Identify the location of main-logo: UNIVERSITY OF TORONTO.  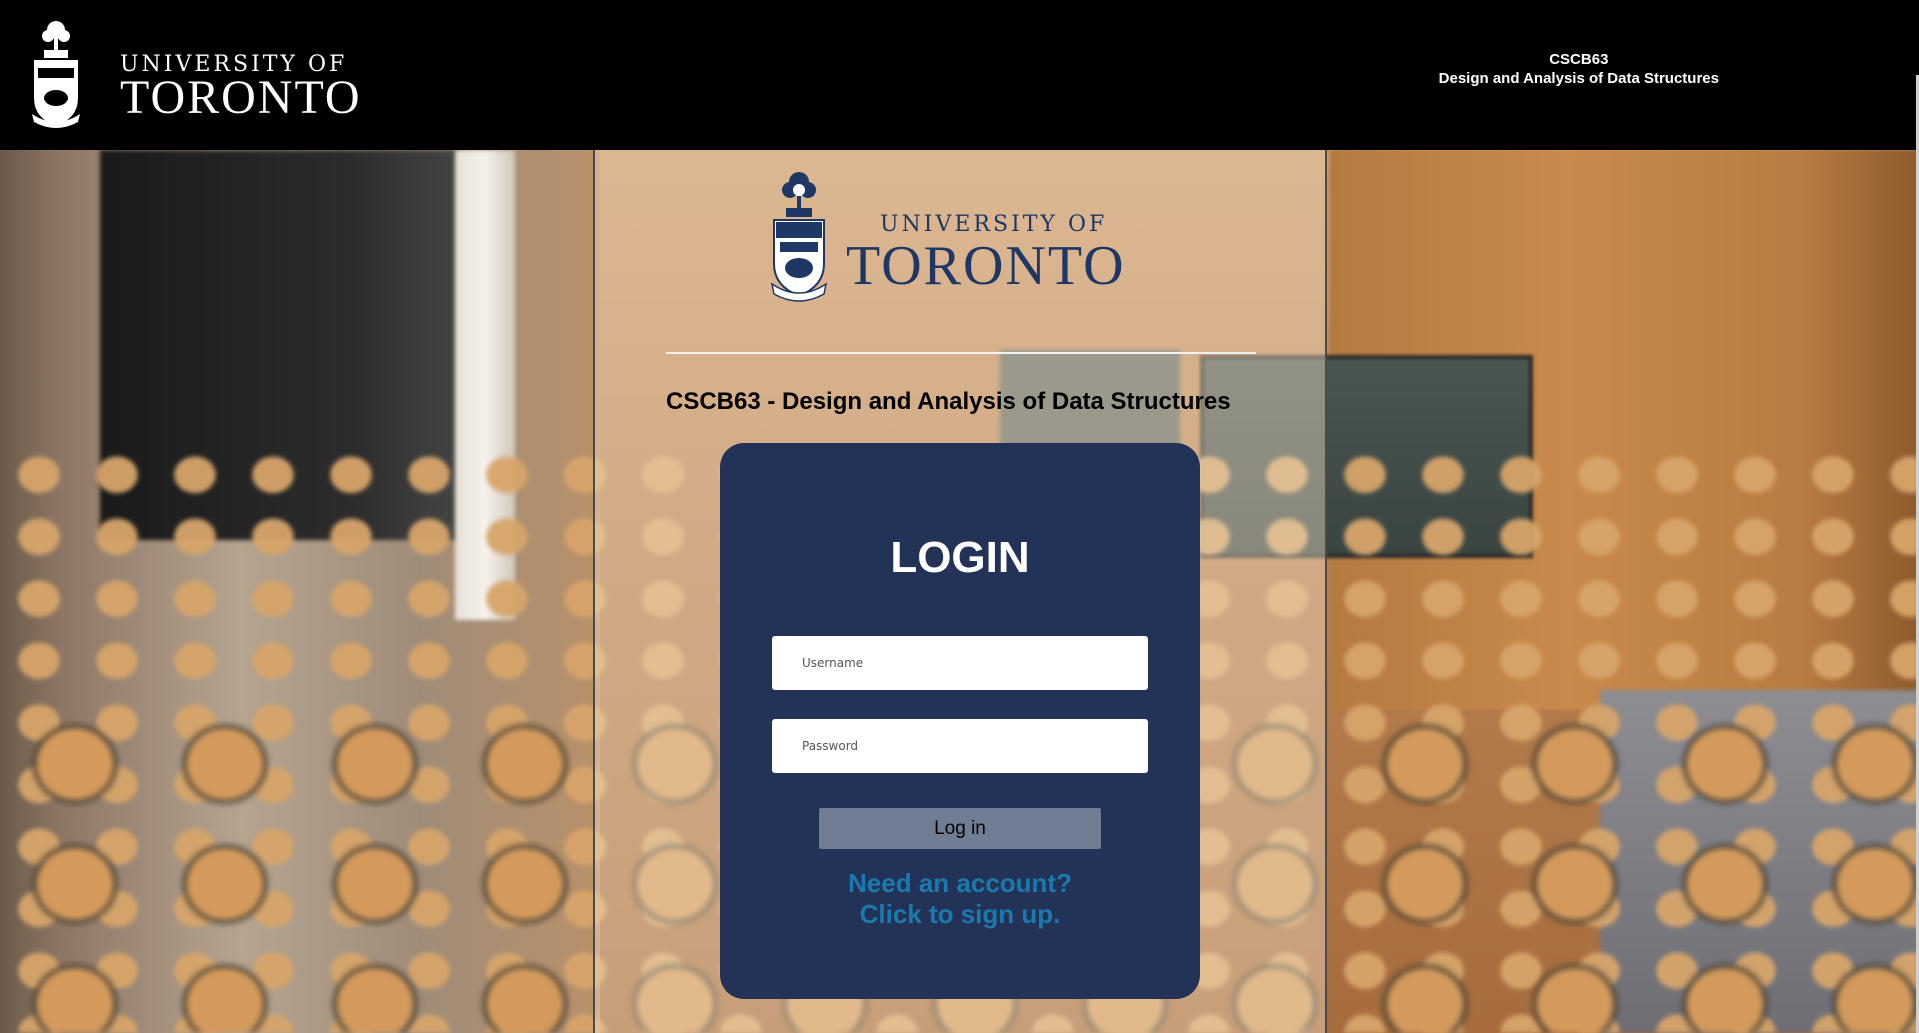
(960, 238).